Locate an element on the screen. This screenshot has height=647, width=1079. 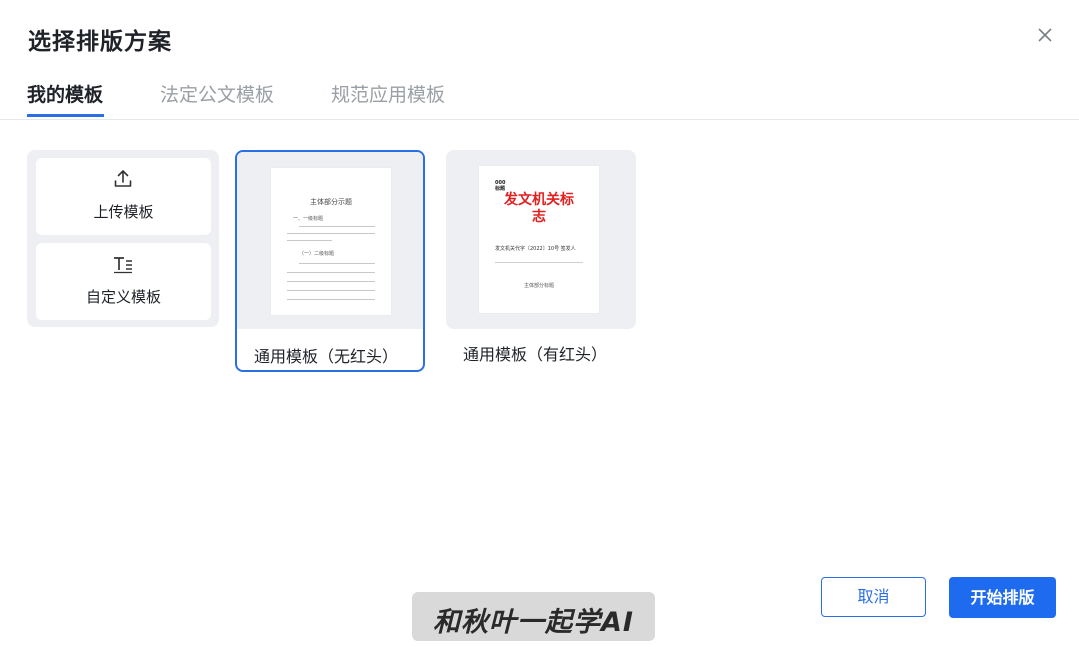
preview-heading1: 一、一级标题 is located at coordinates (308, 219).